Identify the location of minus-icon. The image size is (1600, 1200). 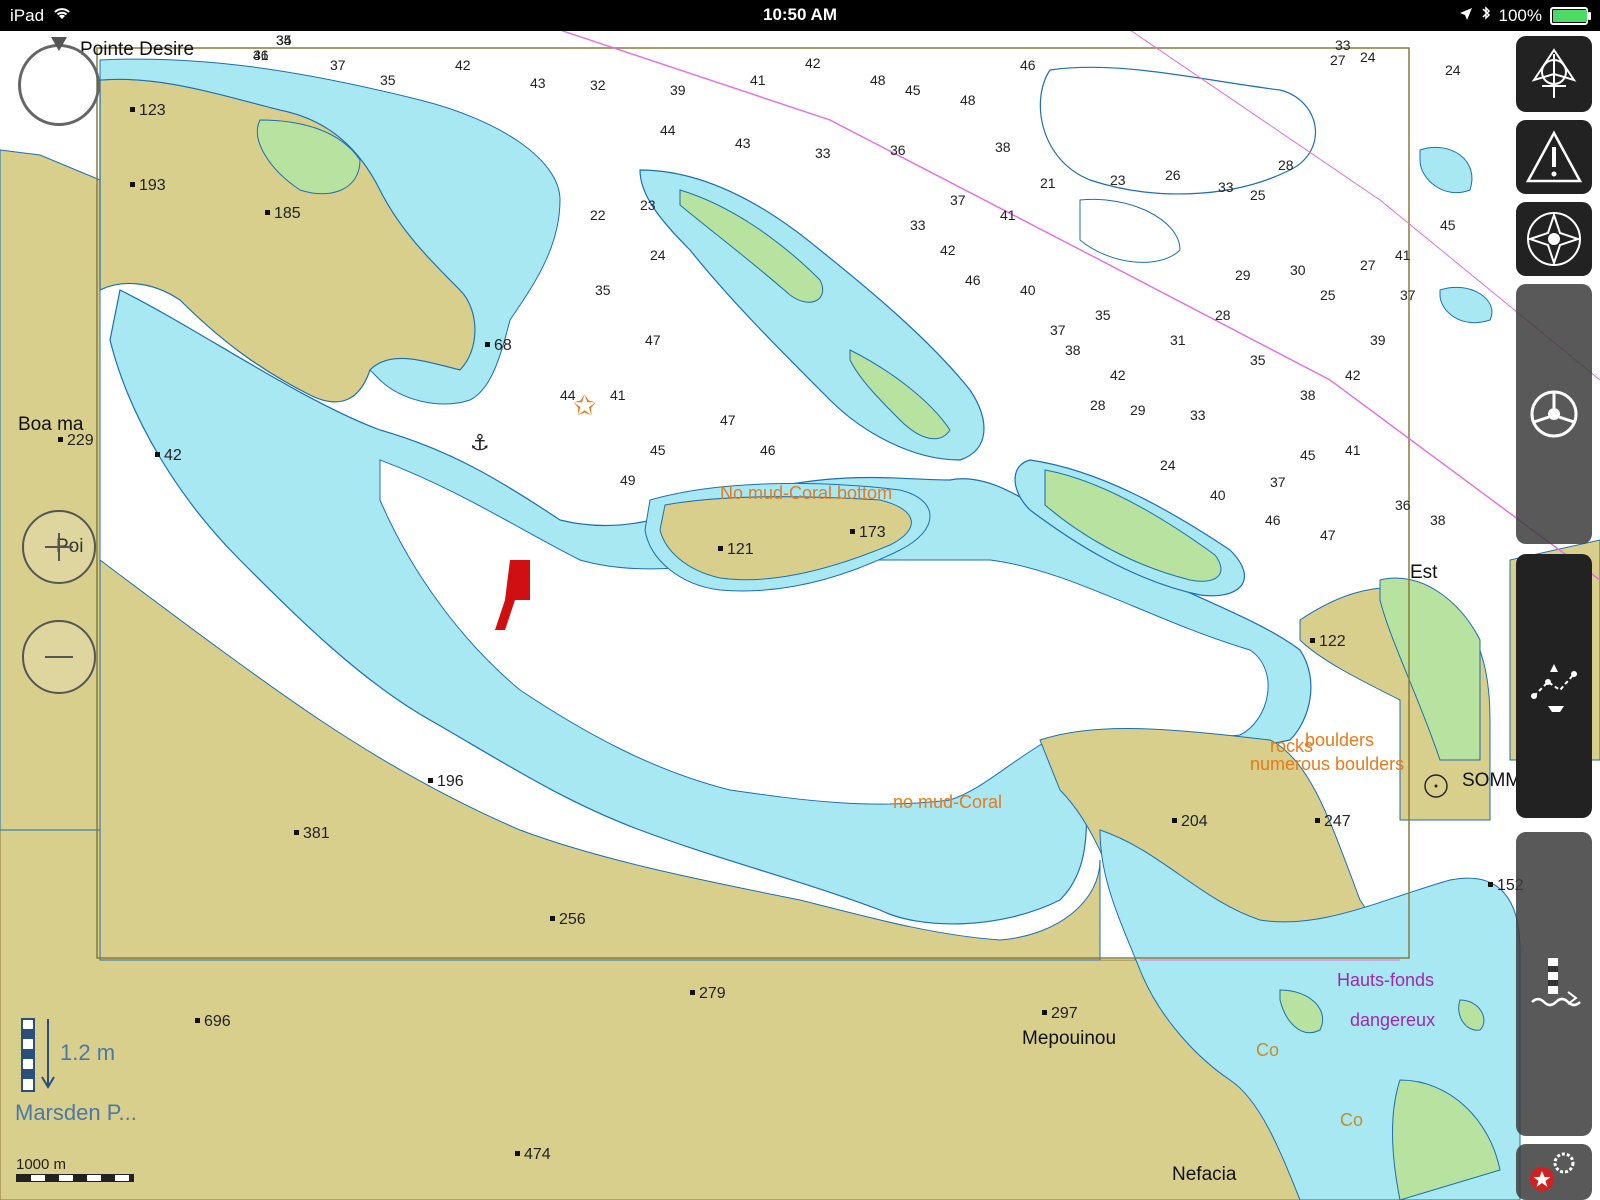
(59, 657).